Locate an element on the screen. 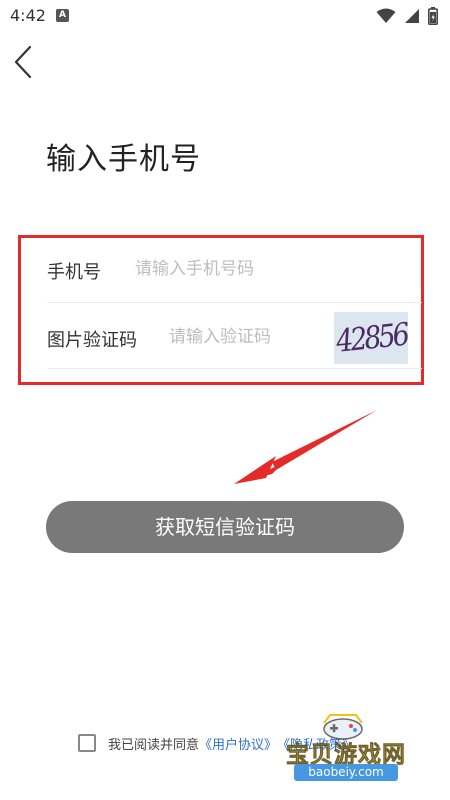 The image size is (450, 800). agreement-text: 我已阅读并同意 is located at coordinates (154, 745).